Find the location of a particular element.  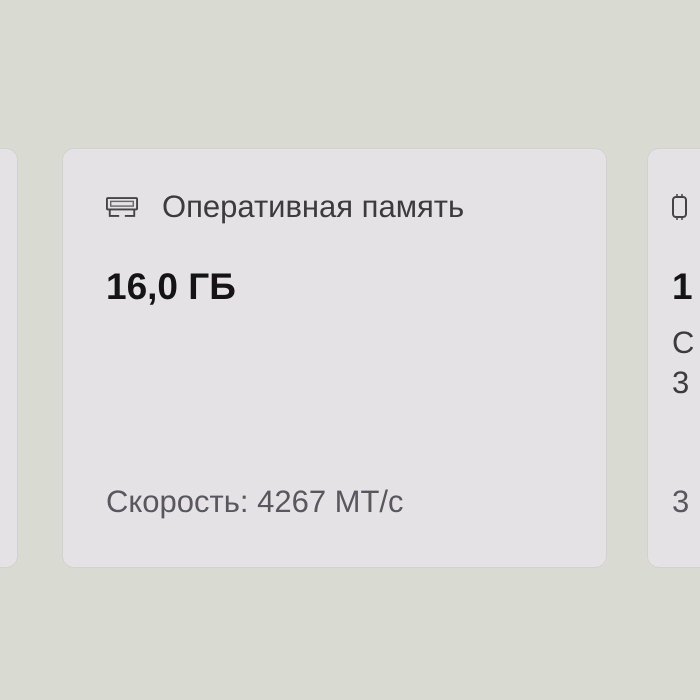

card-detail: 3 is located at coordinates (681, 383).